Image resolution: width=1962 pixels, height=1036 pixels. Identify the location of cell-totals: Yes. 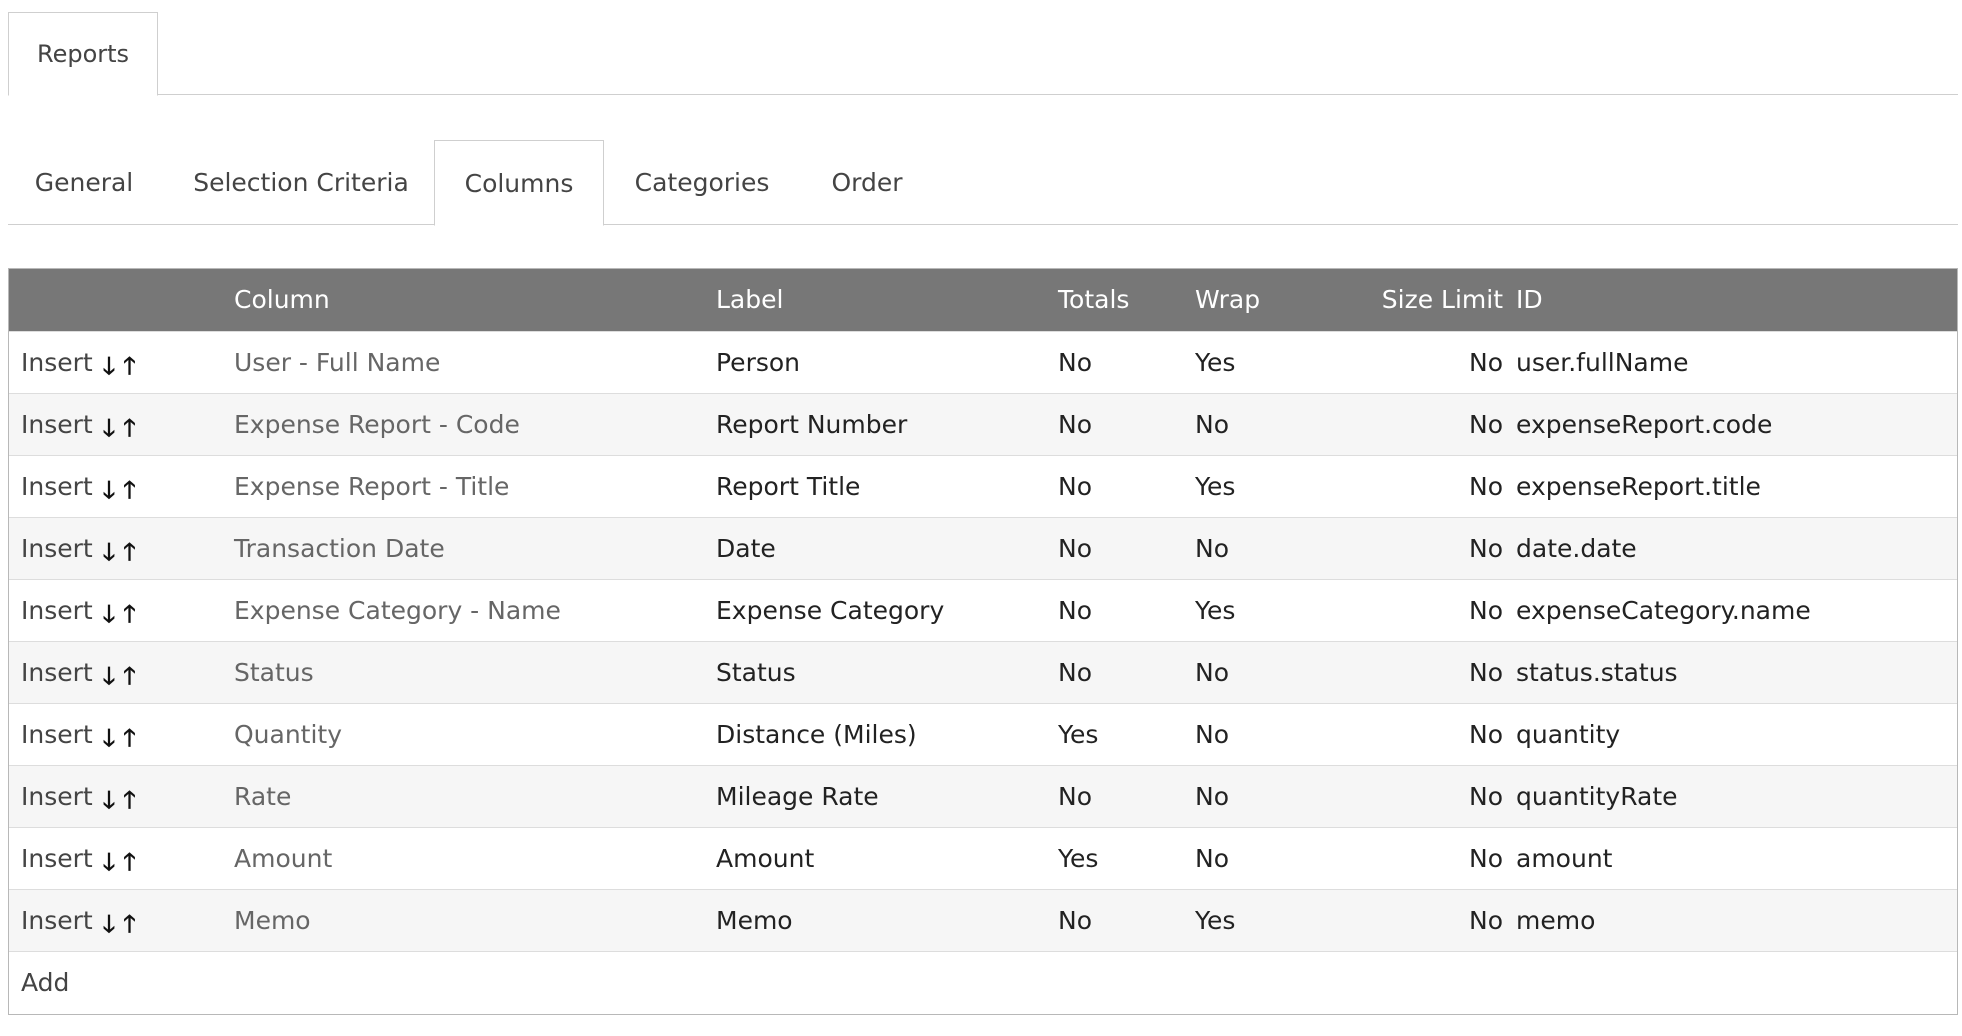
(1078, 858).